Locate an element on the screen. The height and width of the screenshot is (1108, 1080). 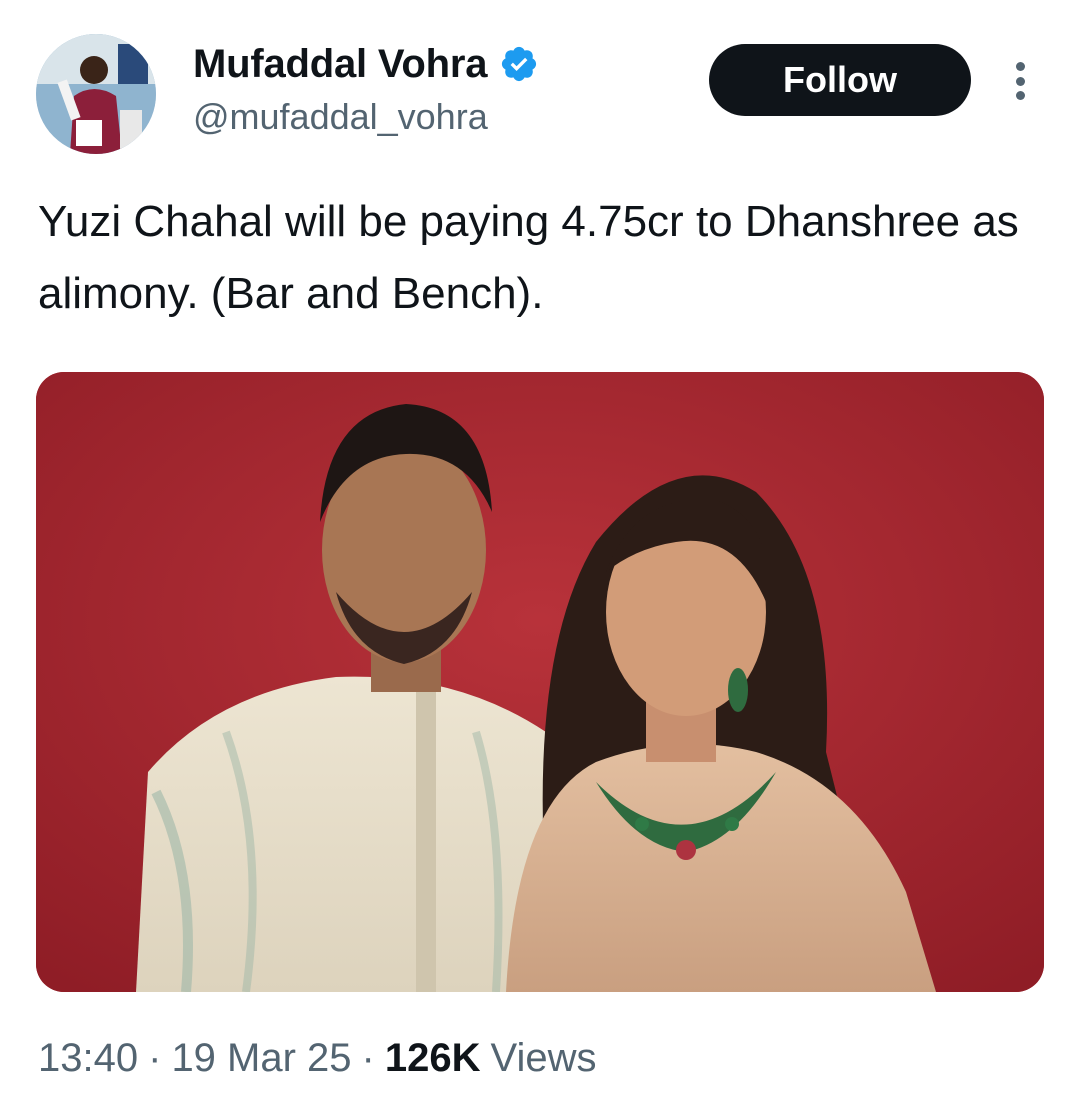
author-name-row: Mufaddal Vohra is located at coordinates (366, 64).